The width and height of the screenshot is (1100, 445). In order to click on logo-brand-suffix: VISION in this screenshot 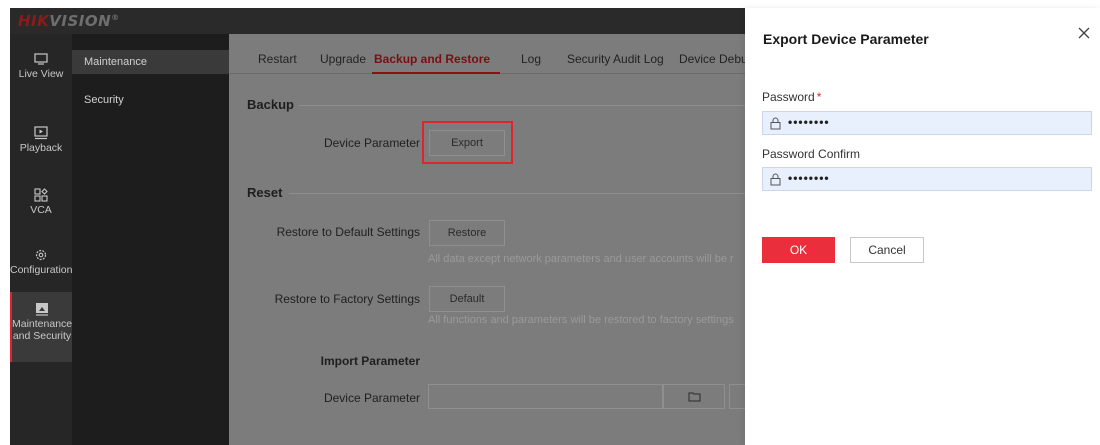, I will do `click(80, 21)`.